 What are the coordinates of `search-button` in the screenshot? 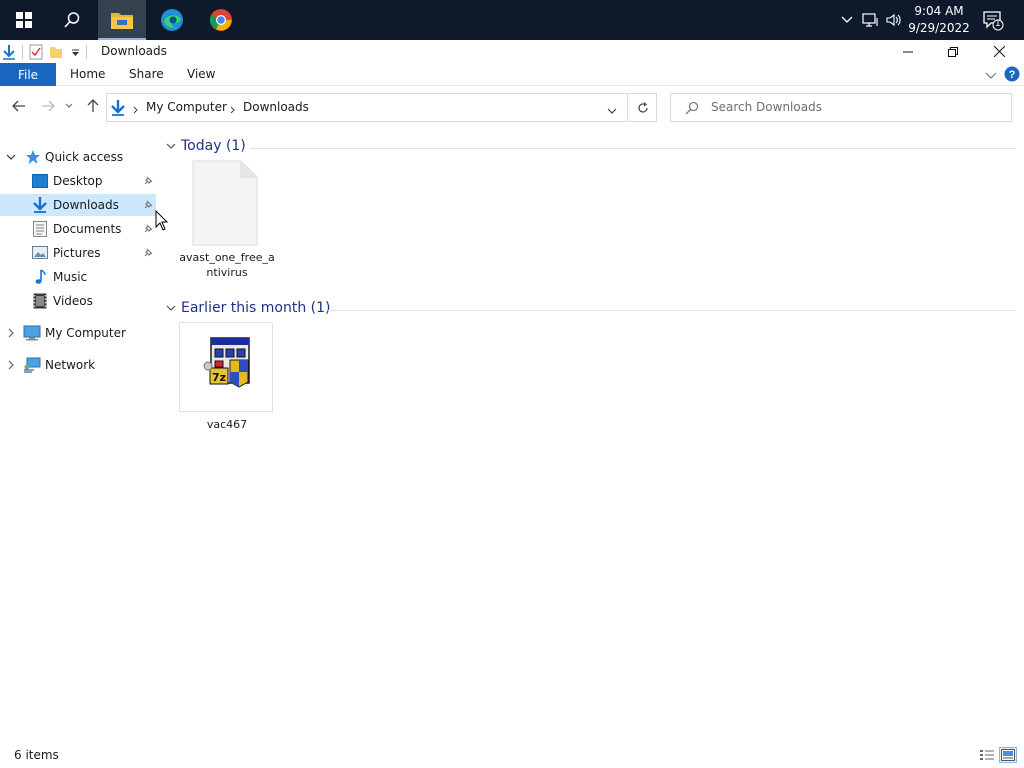 It's located at (72, 20).